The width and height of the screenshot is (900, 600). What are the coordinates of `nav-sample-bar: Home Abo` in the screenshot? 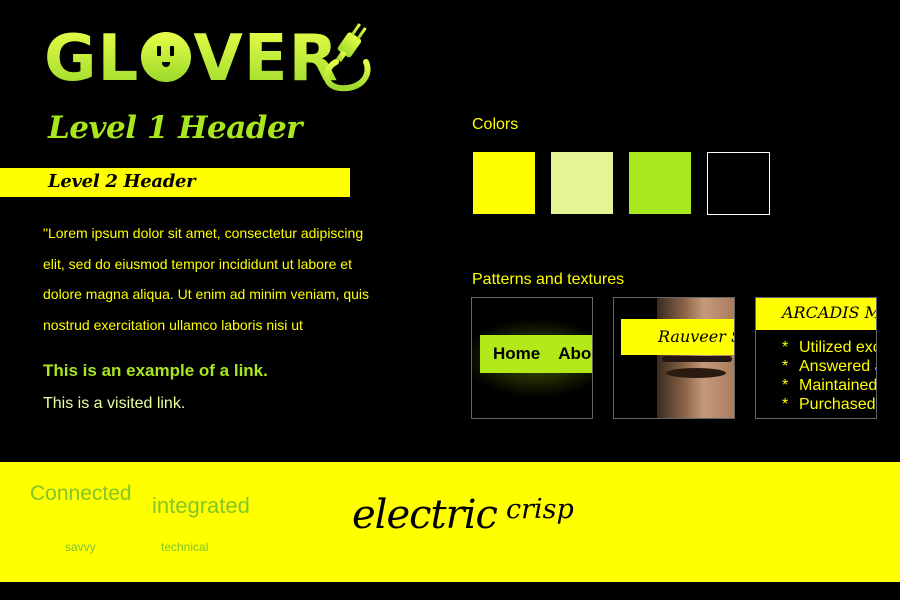 It's located at (536, 354).